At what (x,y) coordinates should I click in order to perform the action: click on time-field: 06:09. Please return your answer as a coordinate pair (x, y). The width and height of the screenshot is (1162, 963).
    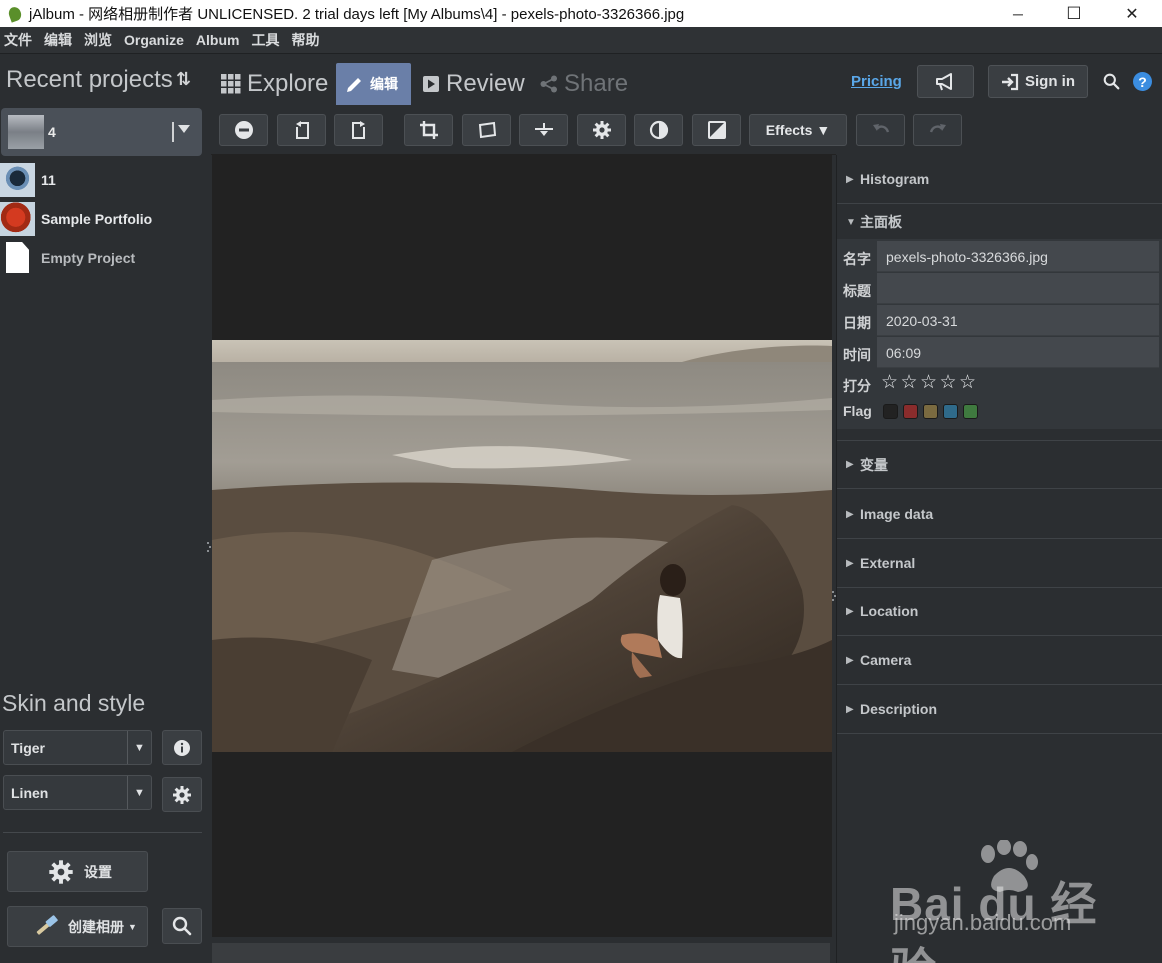
    Looking at the image, I should click on (1018, 352).